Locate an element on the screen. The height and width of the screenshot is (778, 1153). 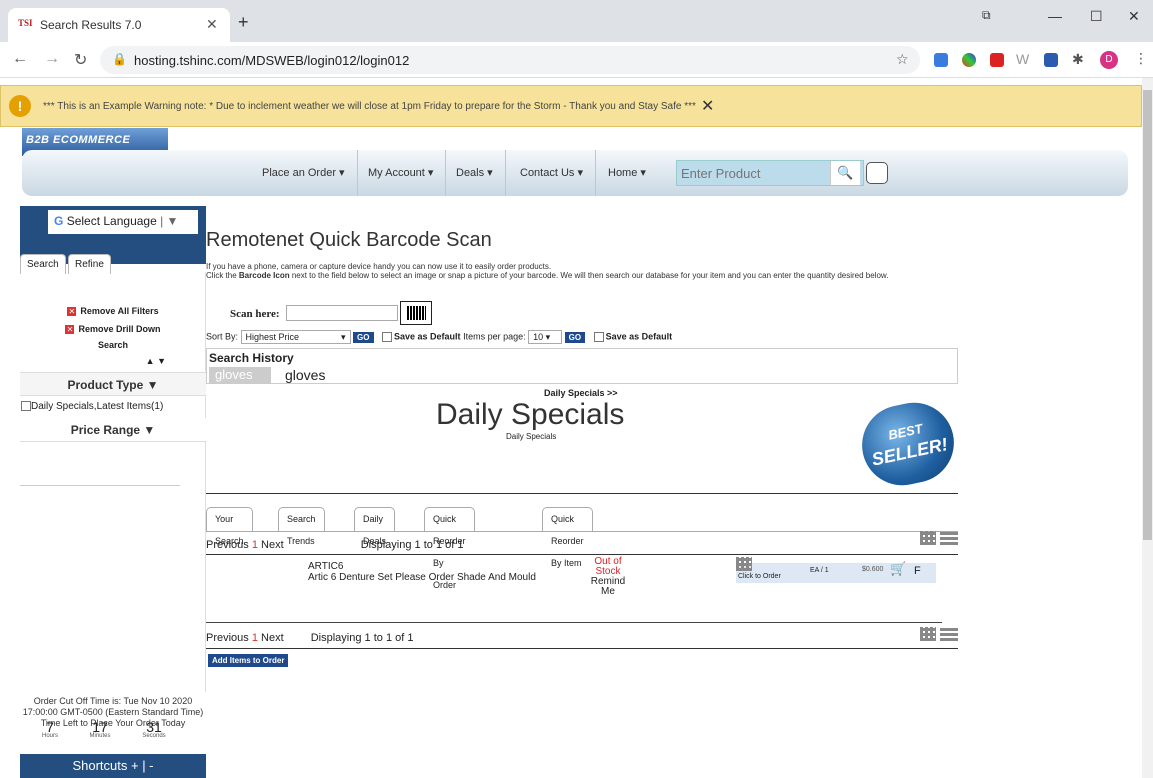
puzzle-icon: ✱ is located at coordinates (1078, 59).